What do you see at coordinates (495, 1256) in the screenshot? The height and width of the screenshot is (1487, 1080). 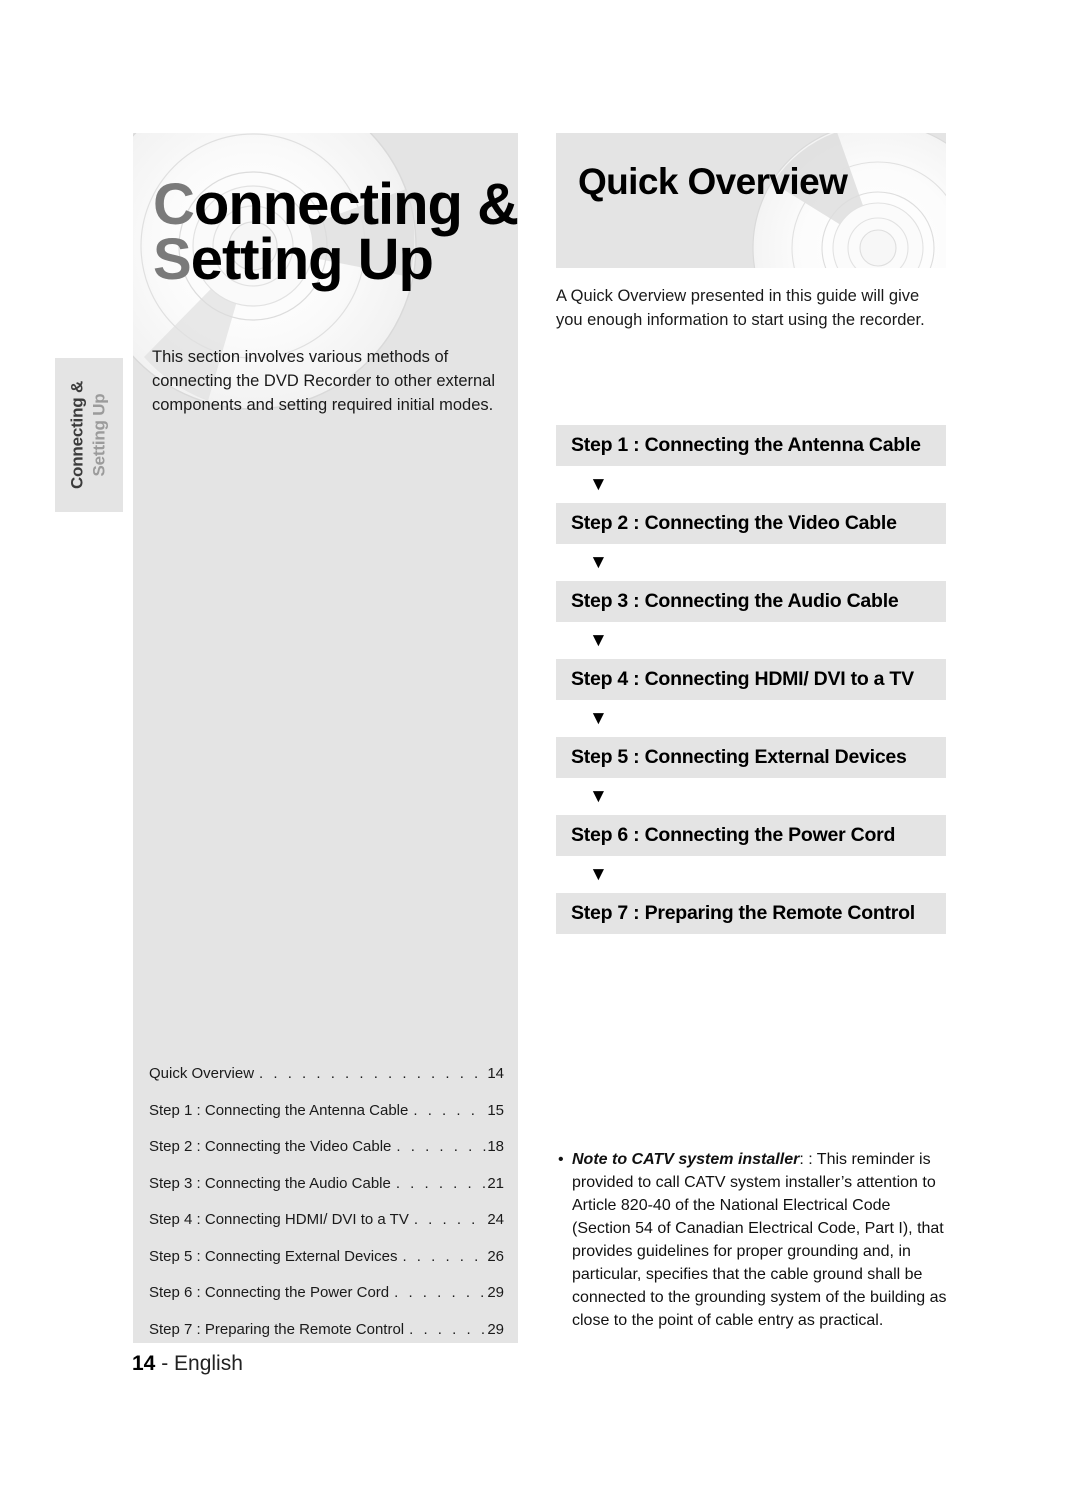 I see `toc-page-number: 26` at bounding box center [495, 1256].